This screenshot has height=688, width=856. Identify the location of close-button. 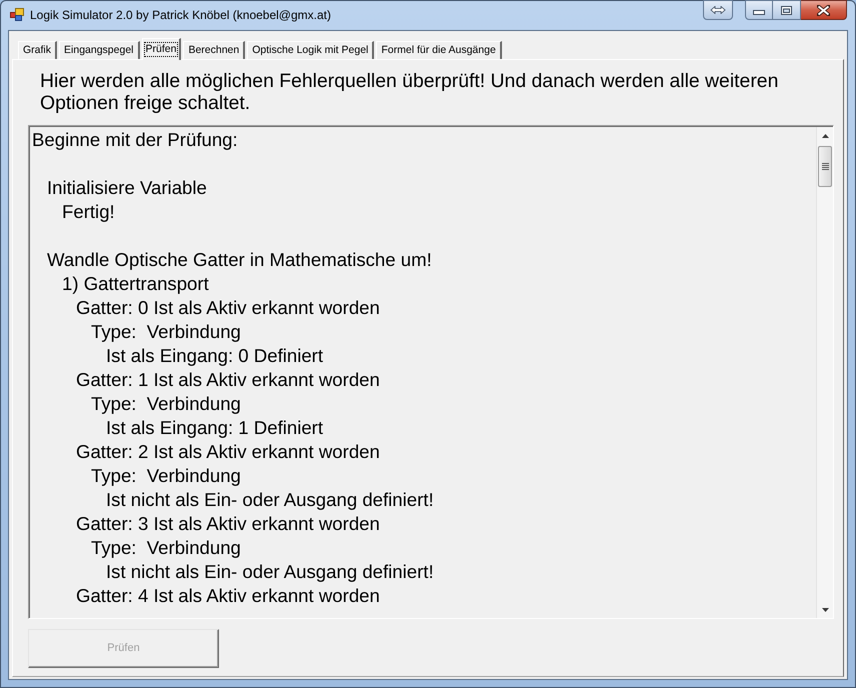
(824, 10).